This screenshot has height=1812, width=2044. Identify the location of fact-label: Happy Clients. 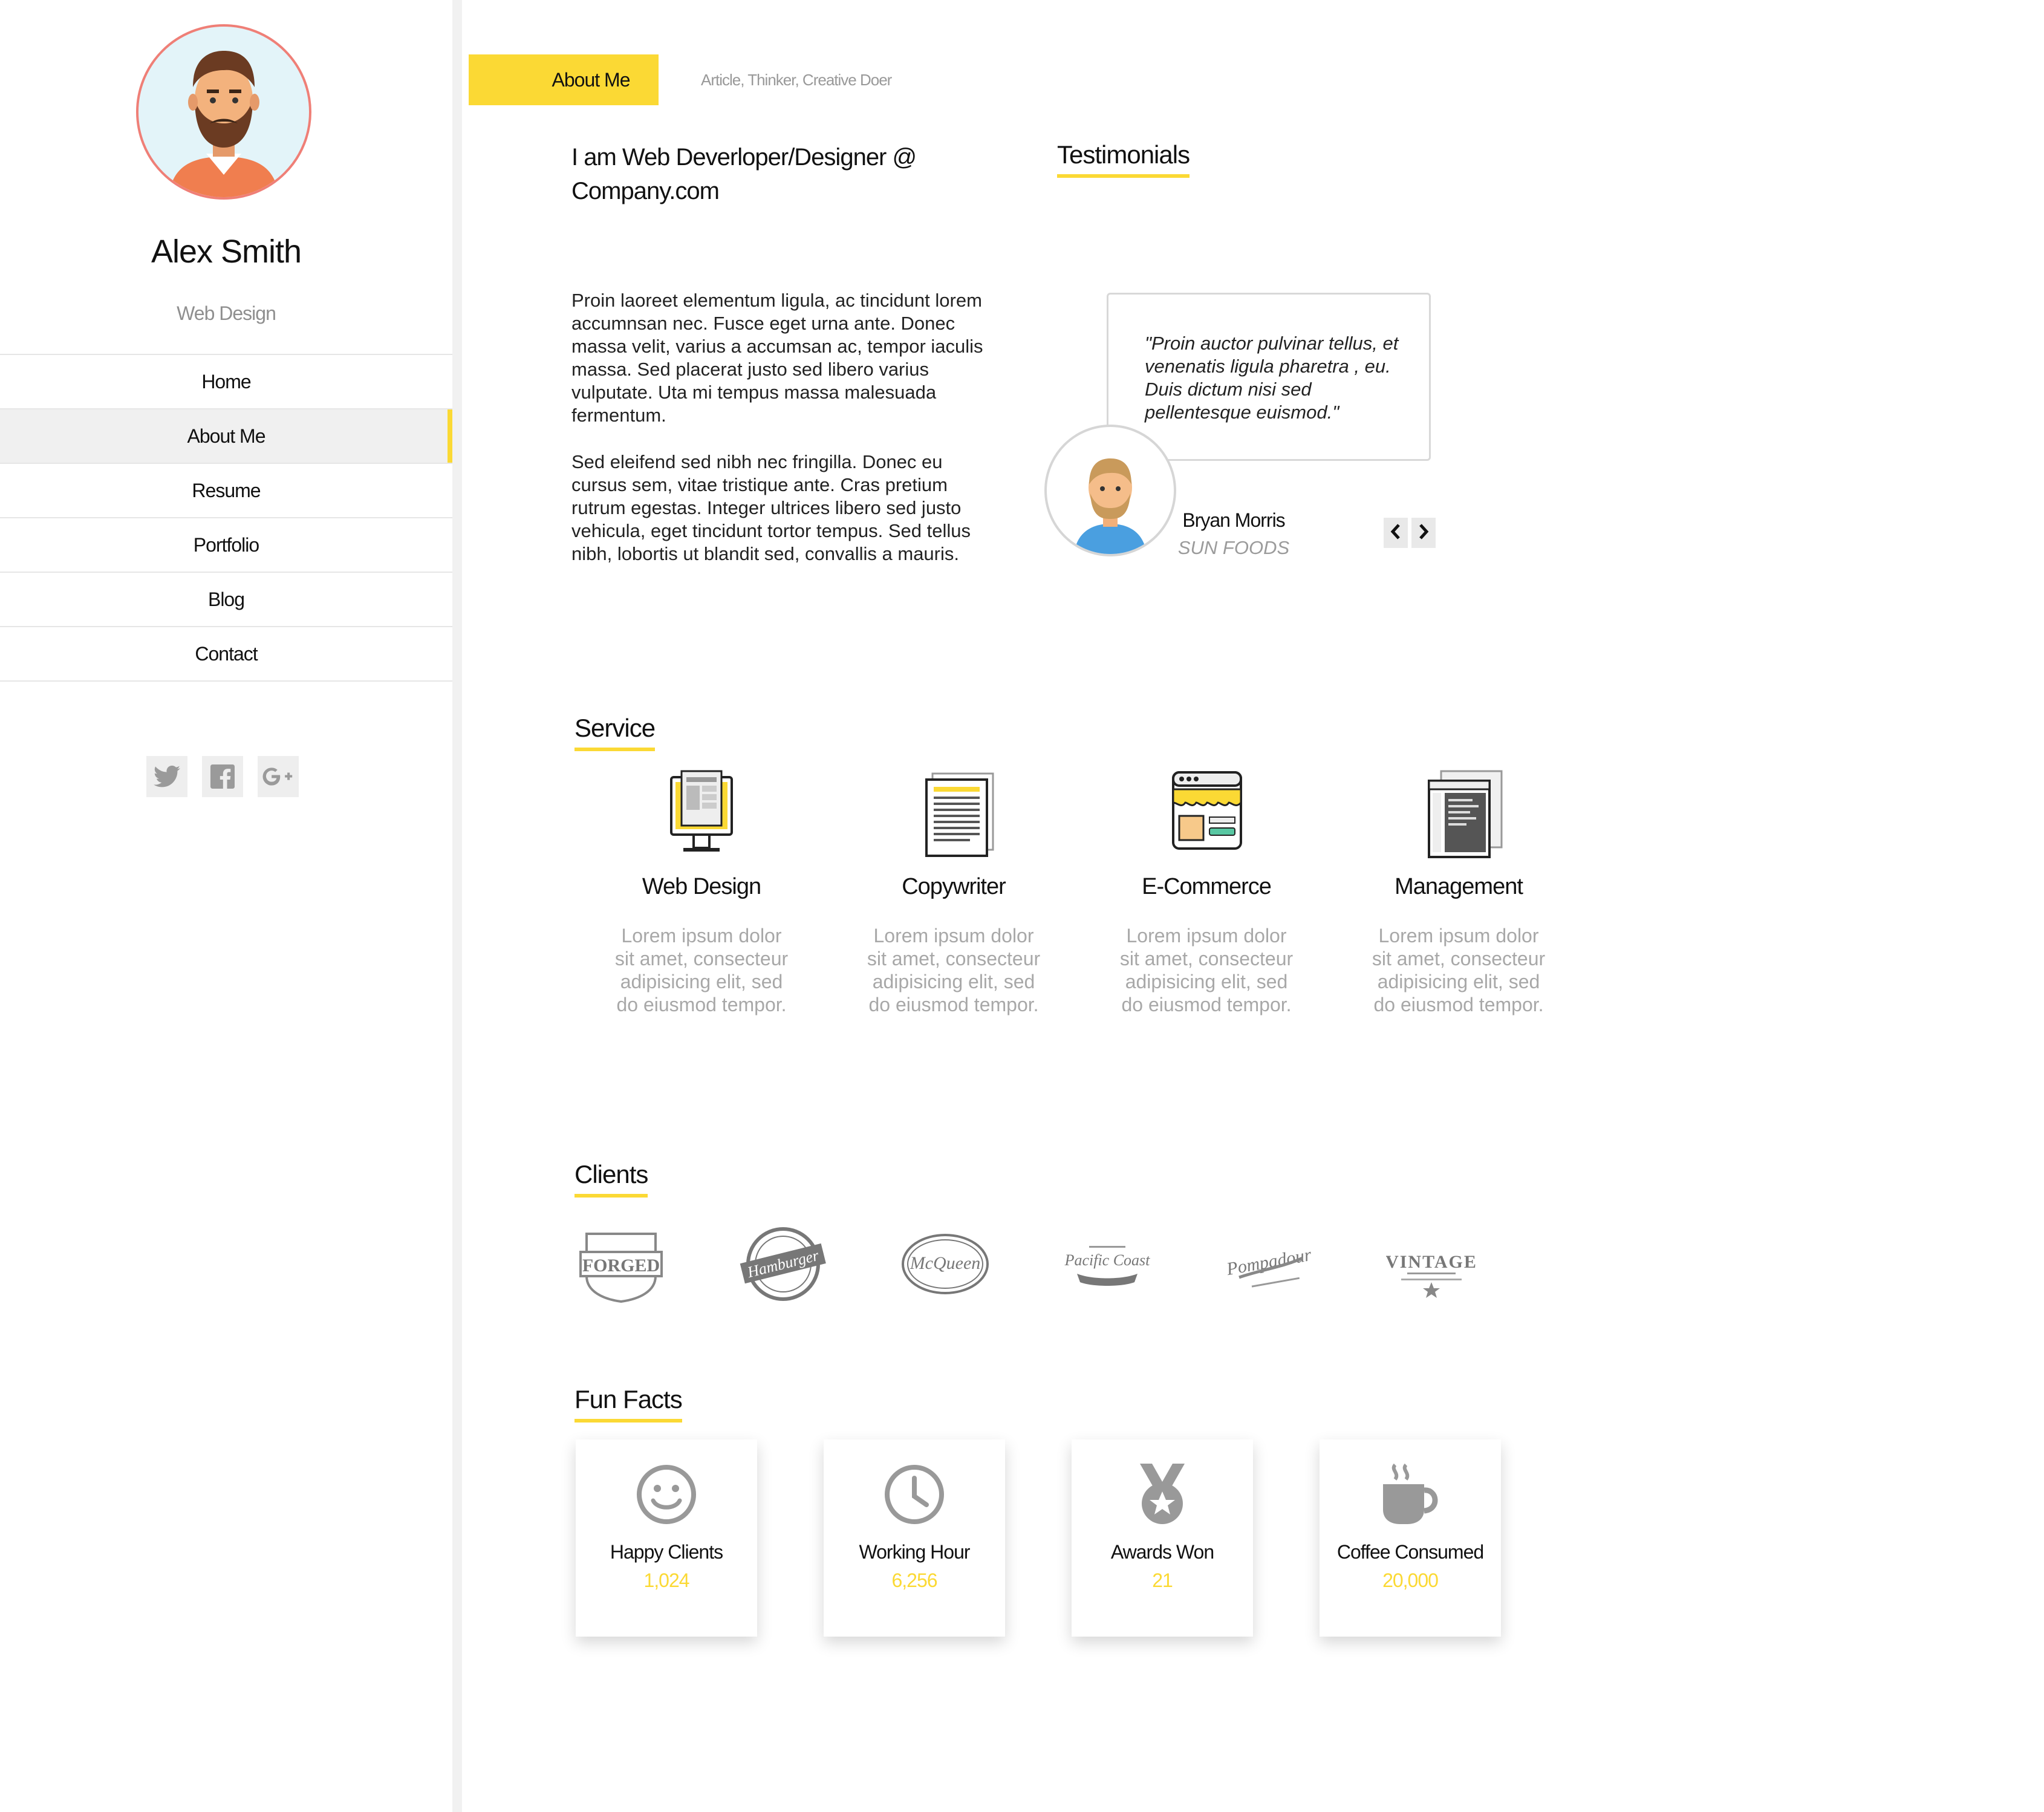
(667, 1552).